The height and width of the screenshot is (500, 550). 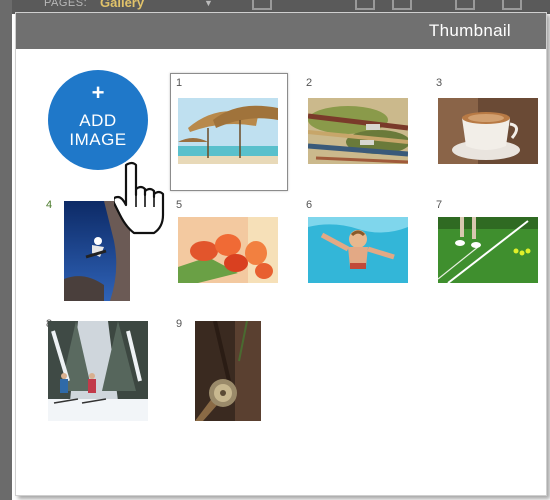 I want to click on left-panel-edge, so click(x=6, y=250).